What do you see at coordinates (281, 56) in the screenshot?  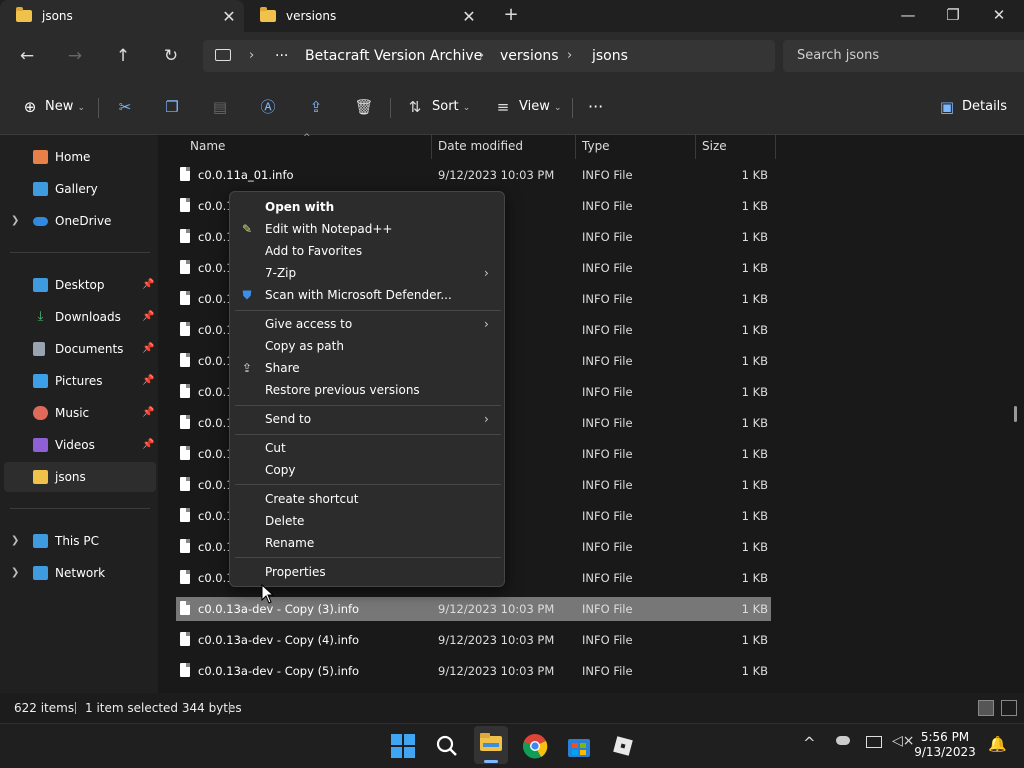 I see `breadcrumb-more: ···` at bounding box center [281, 56].